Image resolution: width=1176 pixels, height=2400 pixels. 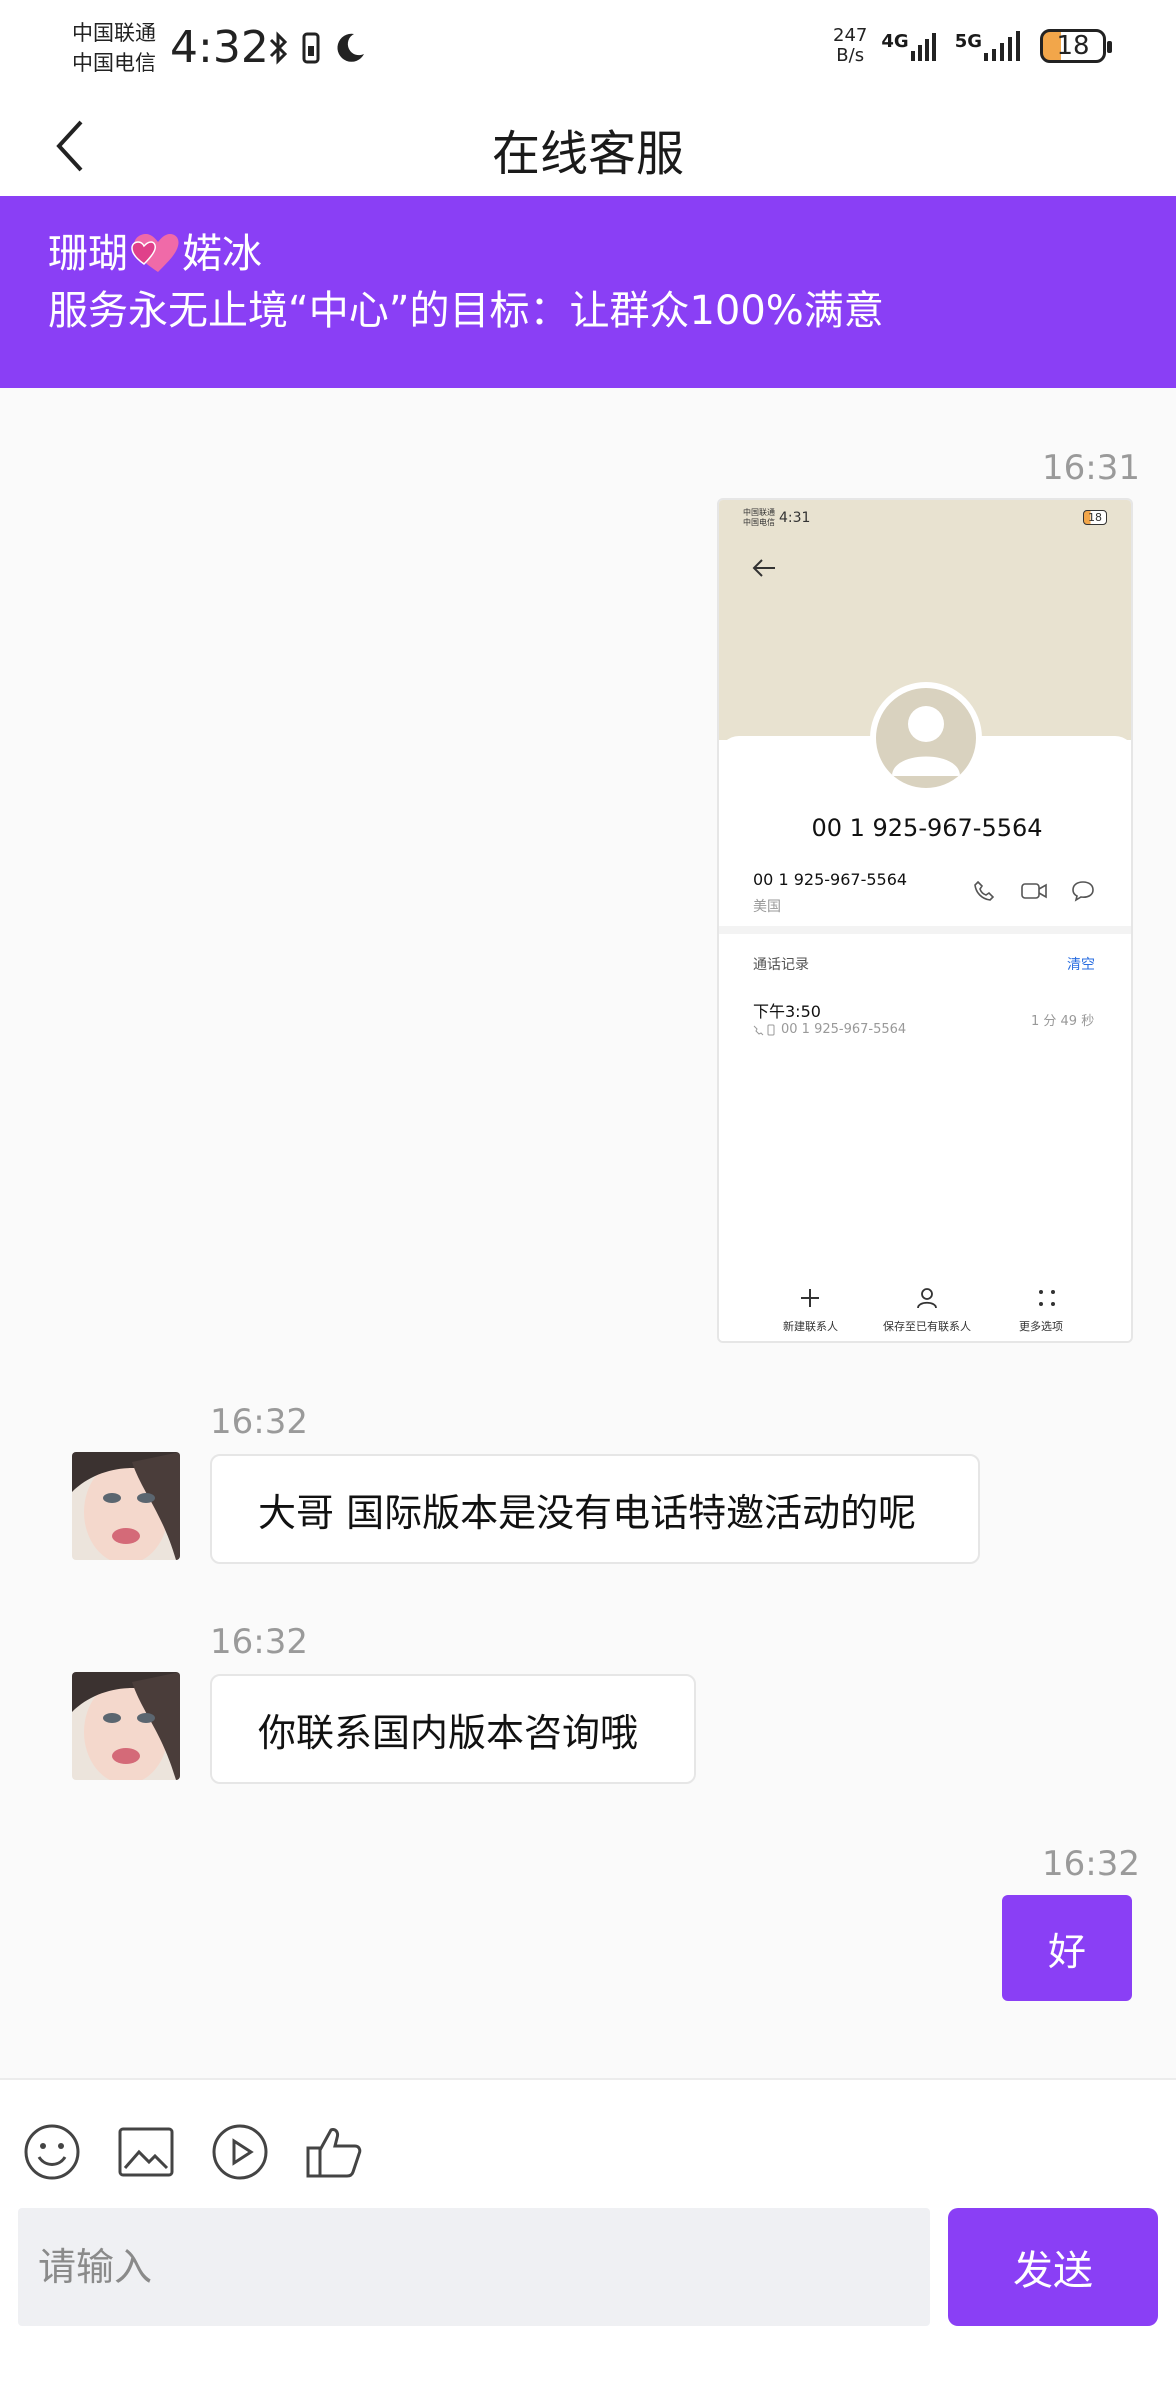 What do you see at coordinates (984, 890) in the screenshot?
I see `phone-icon` at bounding box center [984, 890].